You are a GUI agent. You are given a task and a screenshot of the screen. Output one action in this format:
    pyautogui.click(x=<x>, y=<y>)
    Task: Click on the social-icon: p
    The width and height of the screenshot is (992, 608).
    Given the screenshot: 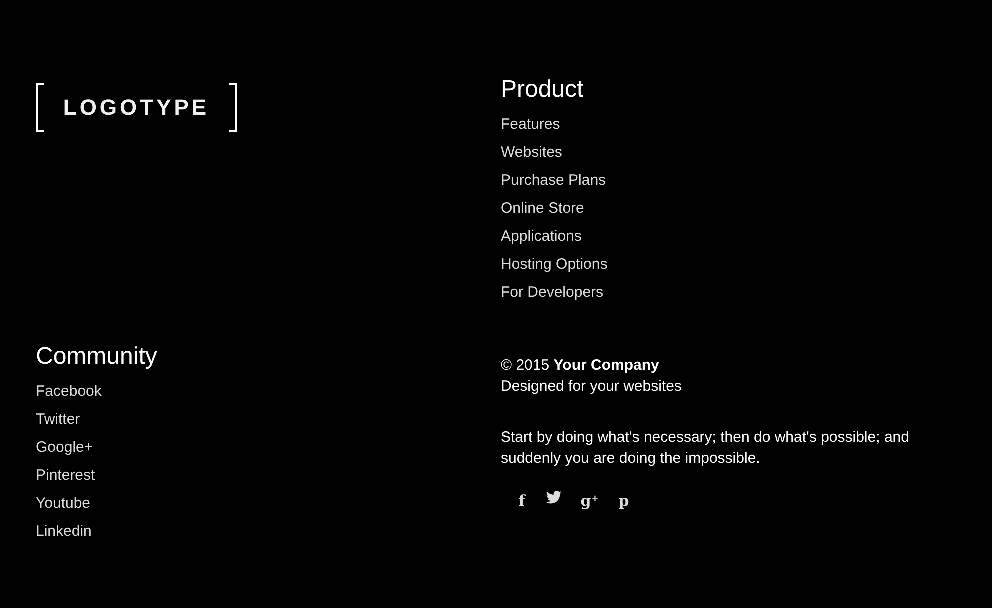 What is the action you would take?
    pyautogui.click(x=624, y=500)
    